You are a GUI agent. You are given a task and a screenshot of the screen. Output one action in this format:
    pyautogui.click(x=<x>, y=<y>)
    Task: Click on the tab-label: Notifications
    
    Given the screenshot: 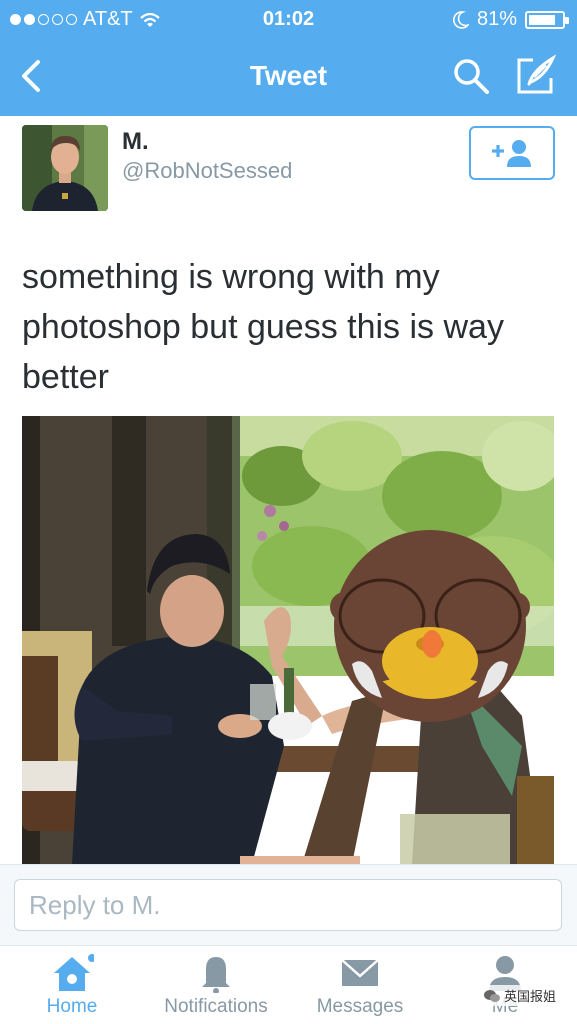 What is the action you would take?
    pyautogui.click(x=216, y=1006)
    